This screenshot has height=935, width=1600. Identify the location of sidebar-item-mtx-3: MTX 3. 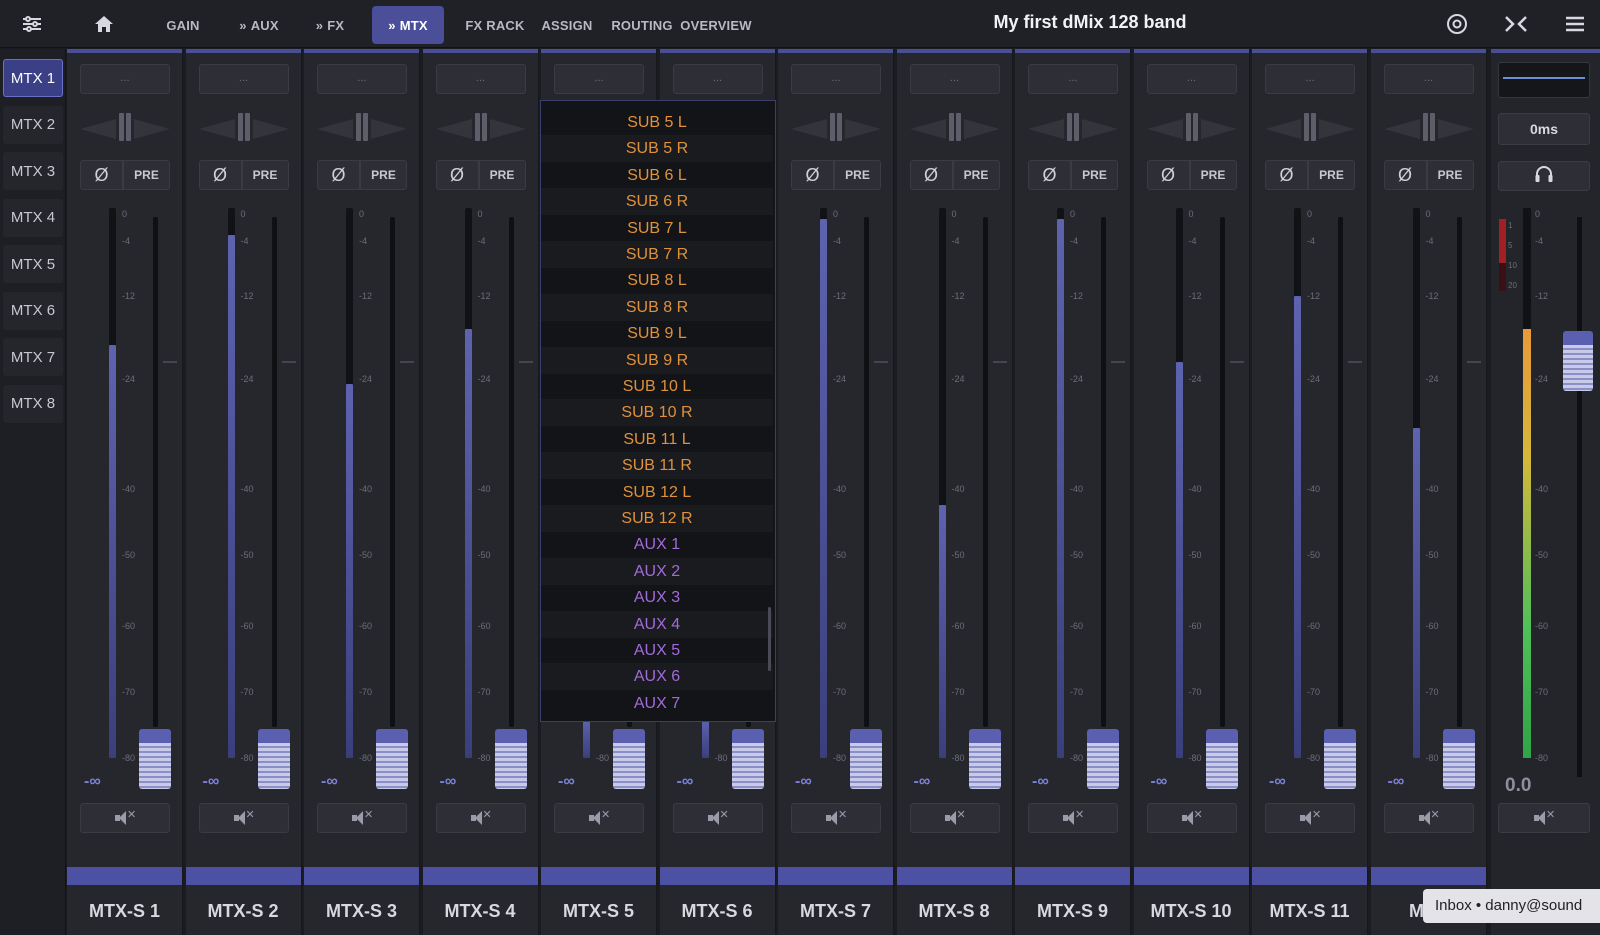
(33, 171).